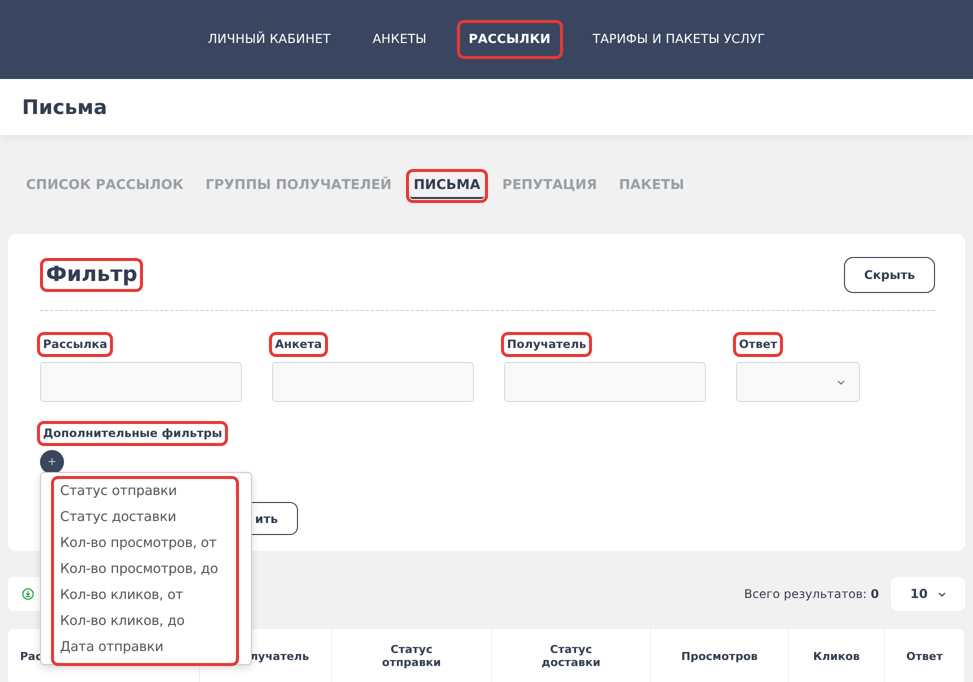 This screenshot has width=973, height=682. What do you see at coordinates (147, 597) in the screenshot?
I see `dropdown-item: Кол-во кликов, от` at bounding box center [147, 597].